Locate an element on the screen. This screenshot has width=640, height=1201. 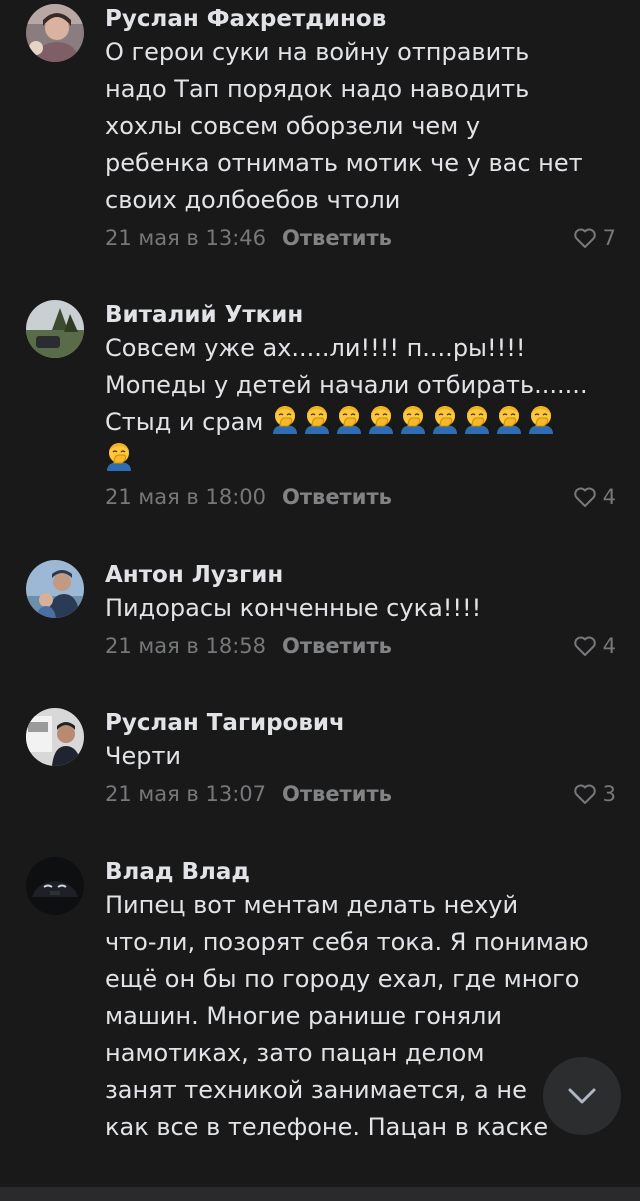
comment-author: Руслан Тагирович is located at coordinates (359, 723).